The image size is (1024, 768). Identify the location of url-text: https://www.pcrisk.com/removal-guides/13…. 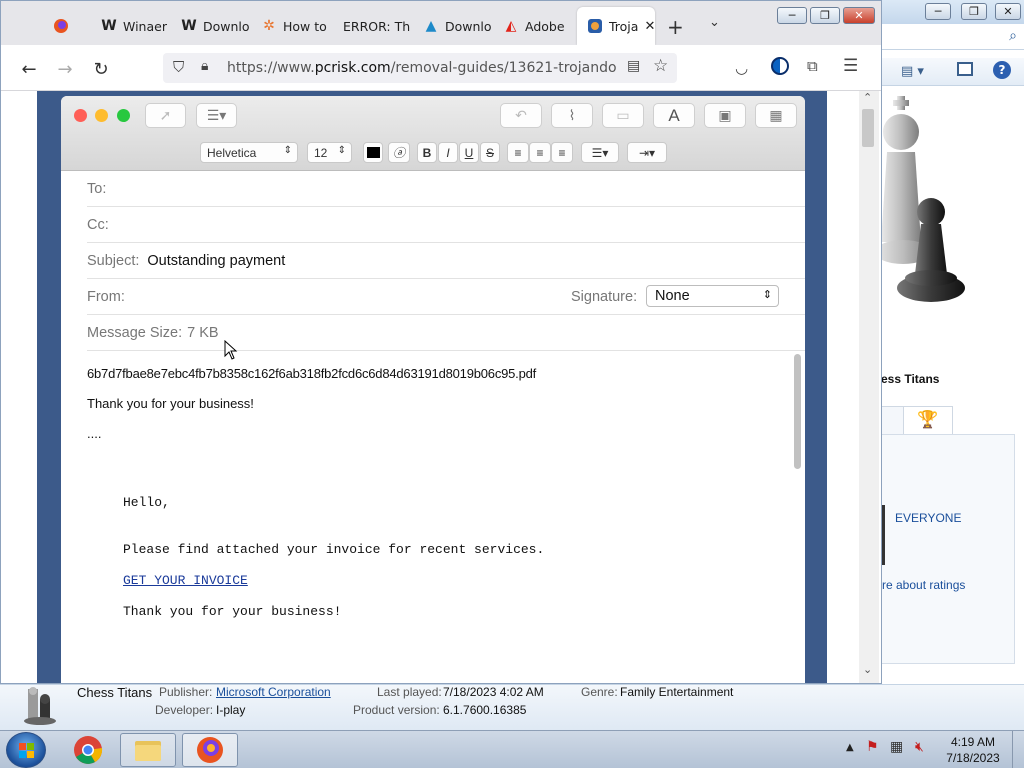
(422, 68).